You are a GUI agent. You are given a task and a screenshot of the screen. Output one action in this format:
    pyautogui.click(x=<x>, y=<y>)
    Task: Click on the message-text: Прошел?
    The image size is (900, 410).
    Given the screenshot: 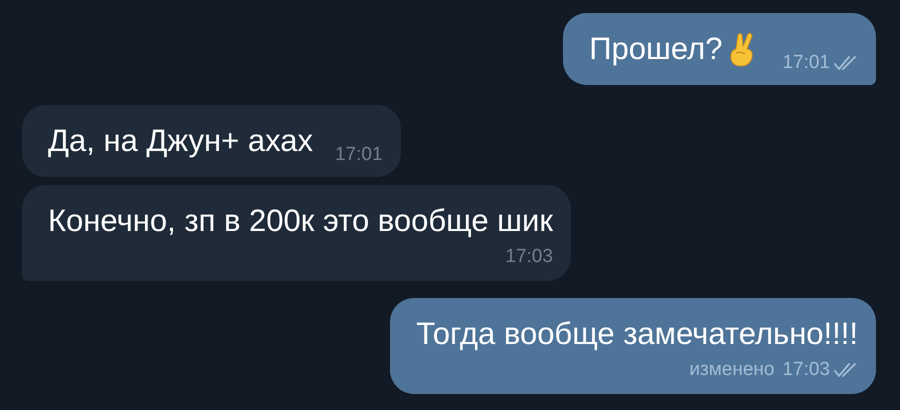 What is the action you would take?
    pyautogui.click(x=655, y=49)
    